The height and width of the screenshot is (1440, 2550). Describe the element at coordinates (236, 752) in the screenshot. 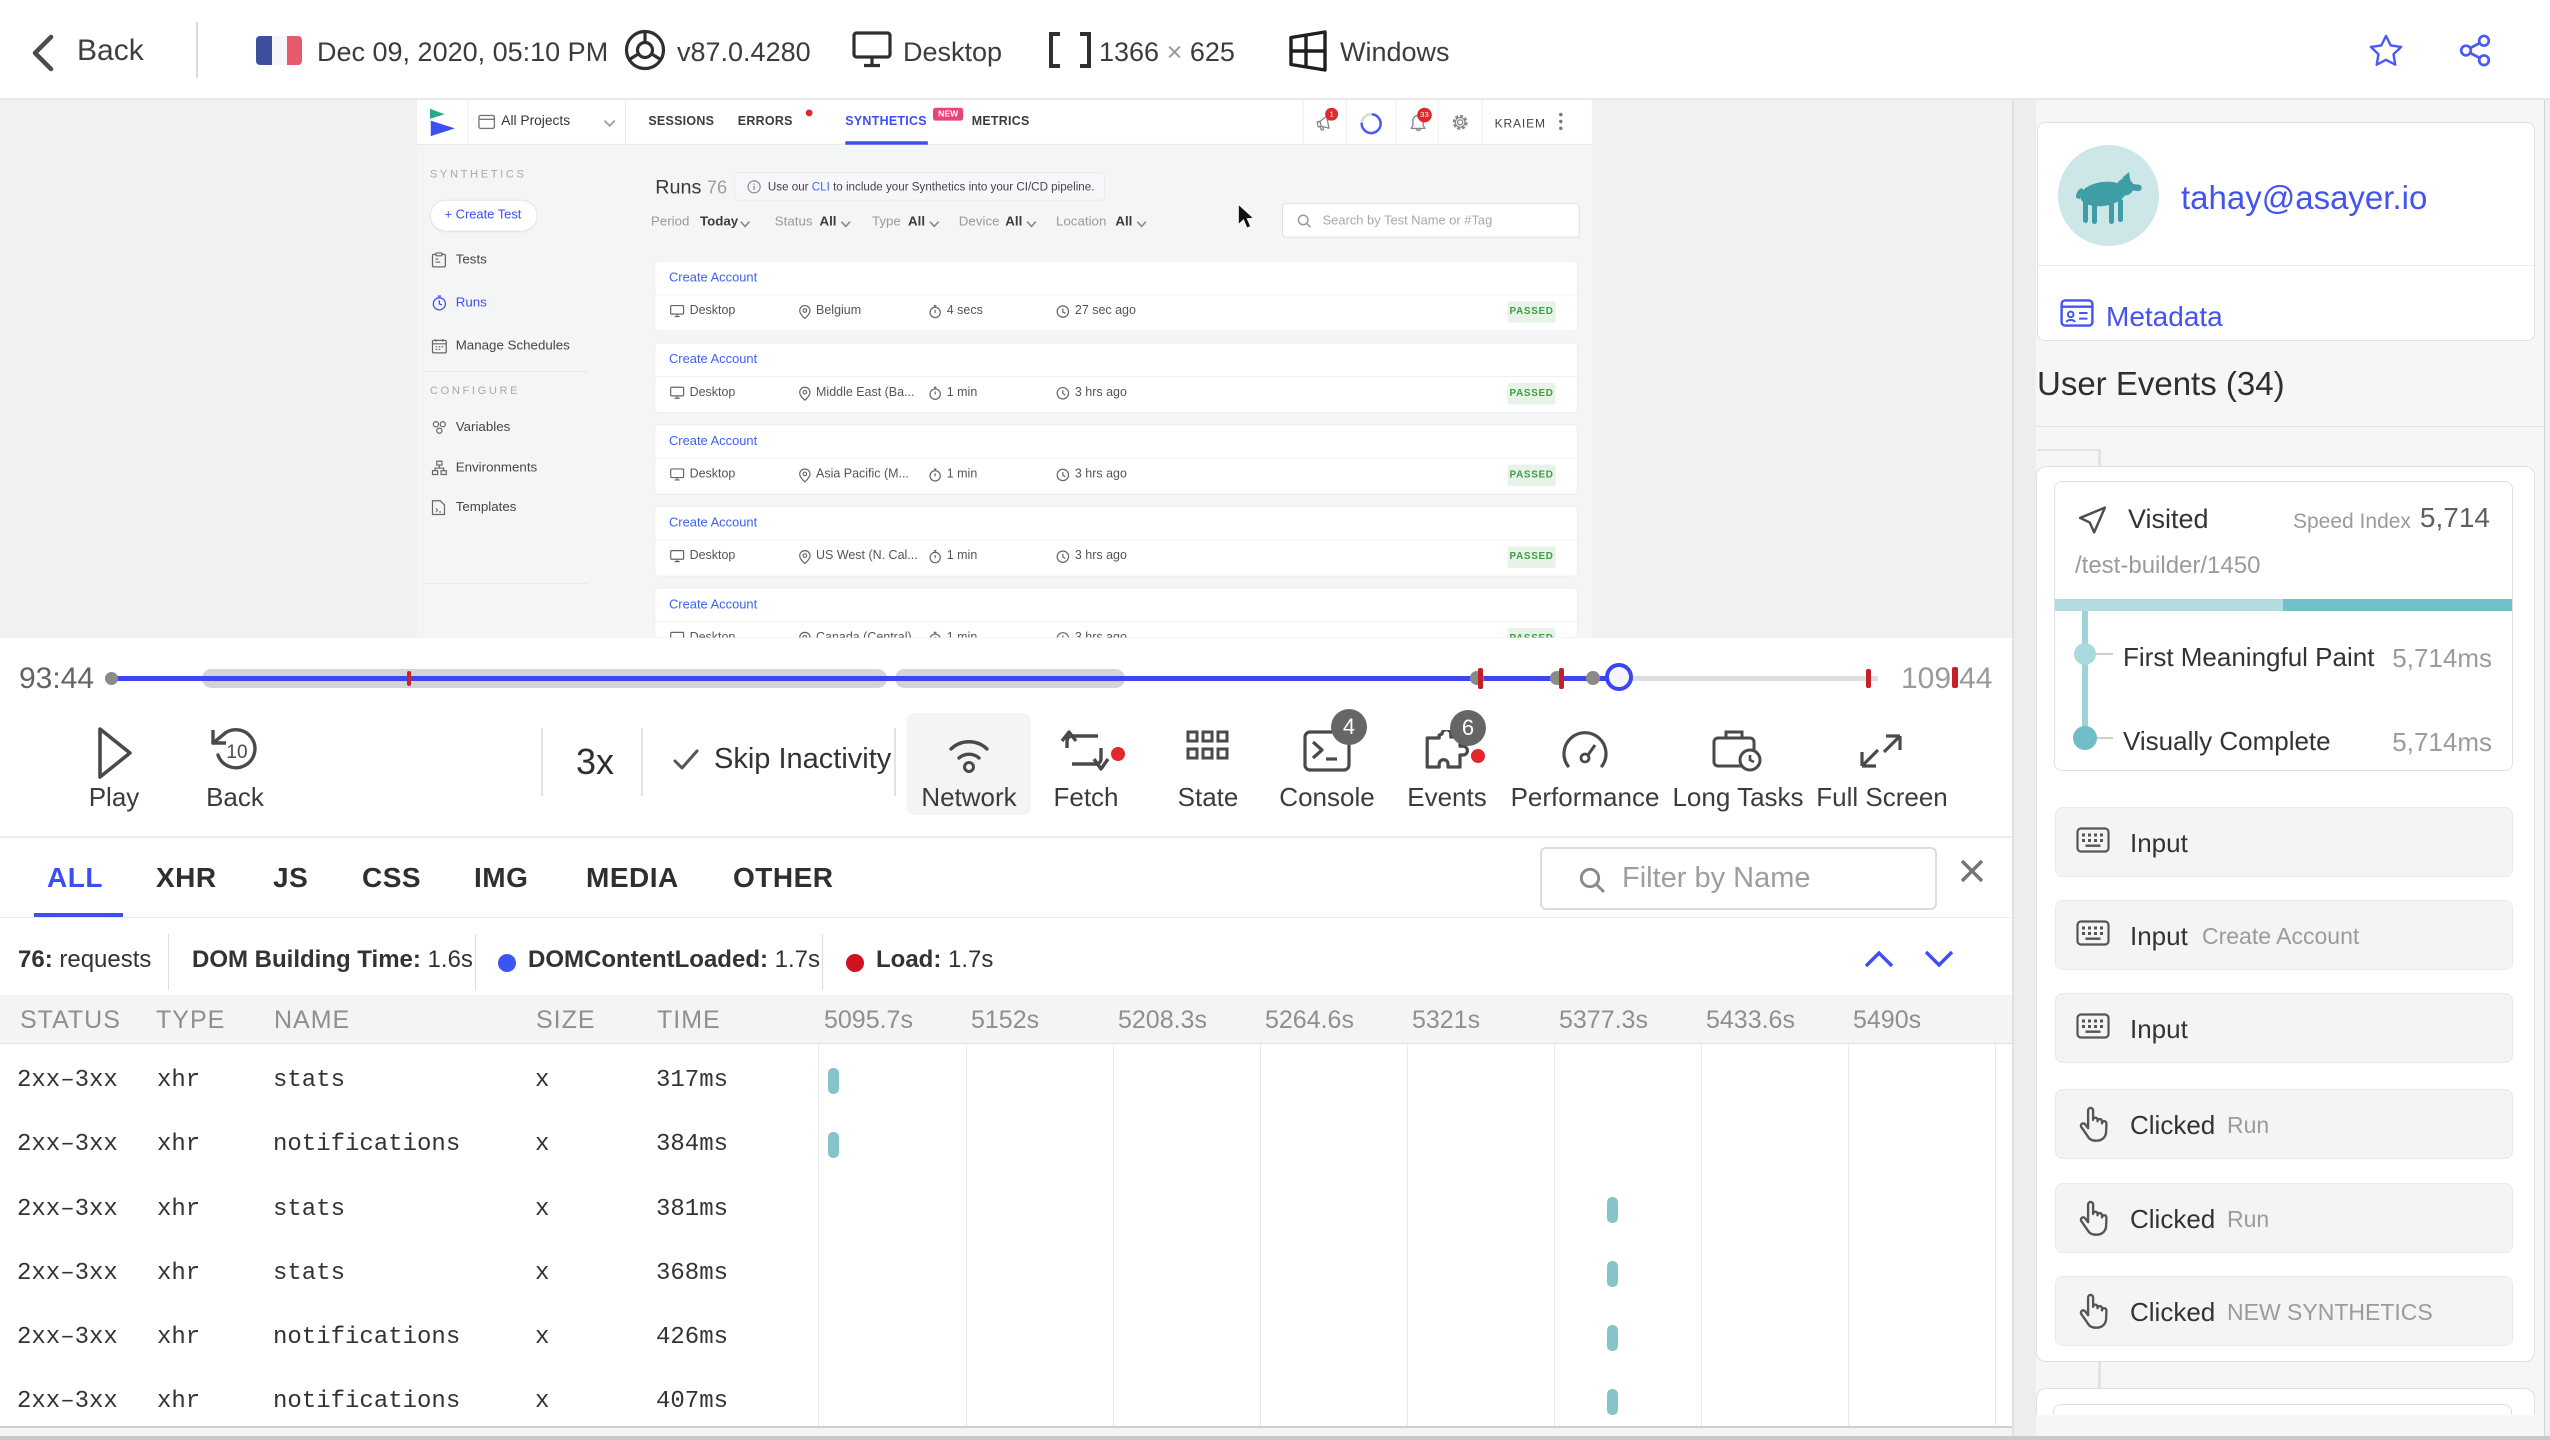

I see `svg-text: 10` at that location.